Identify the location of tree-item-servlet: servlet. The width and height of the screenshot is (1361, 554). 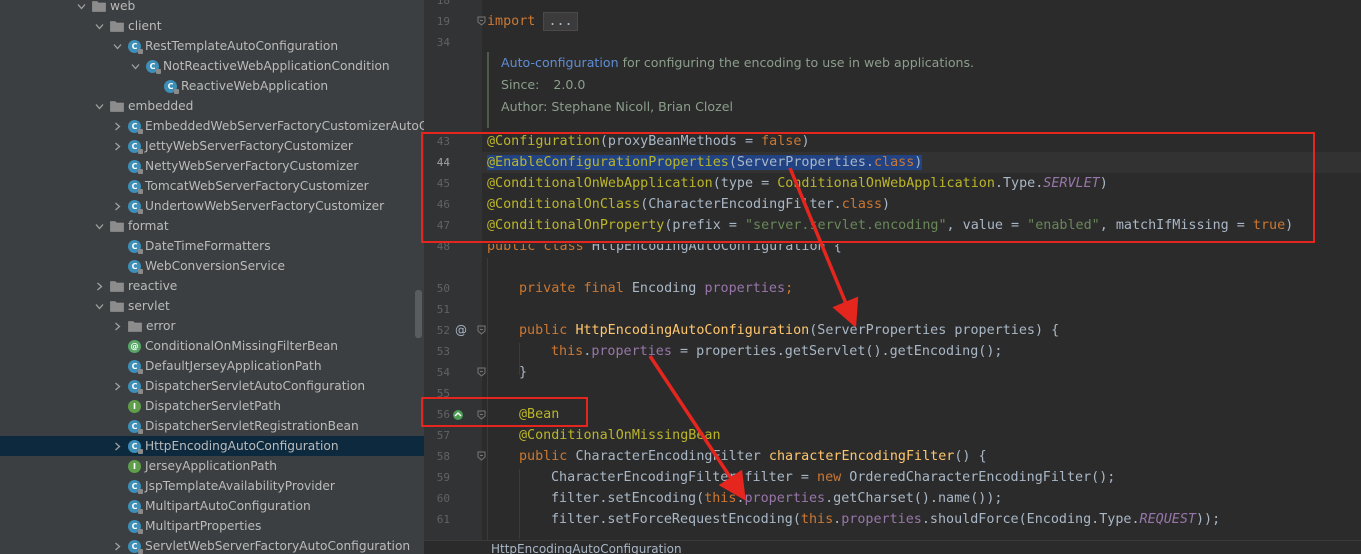
(212, 306).